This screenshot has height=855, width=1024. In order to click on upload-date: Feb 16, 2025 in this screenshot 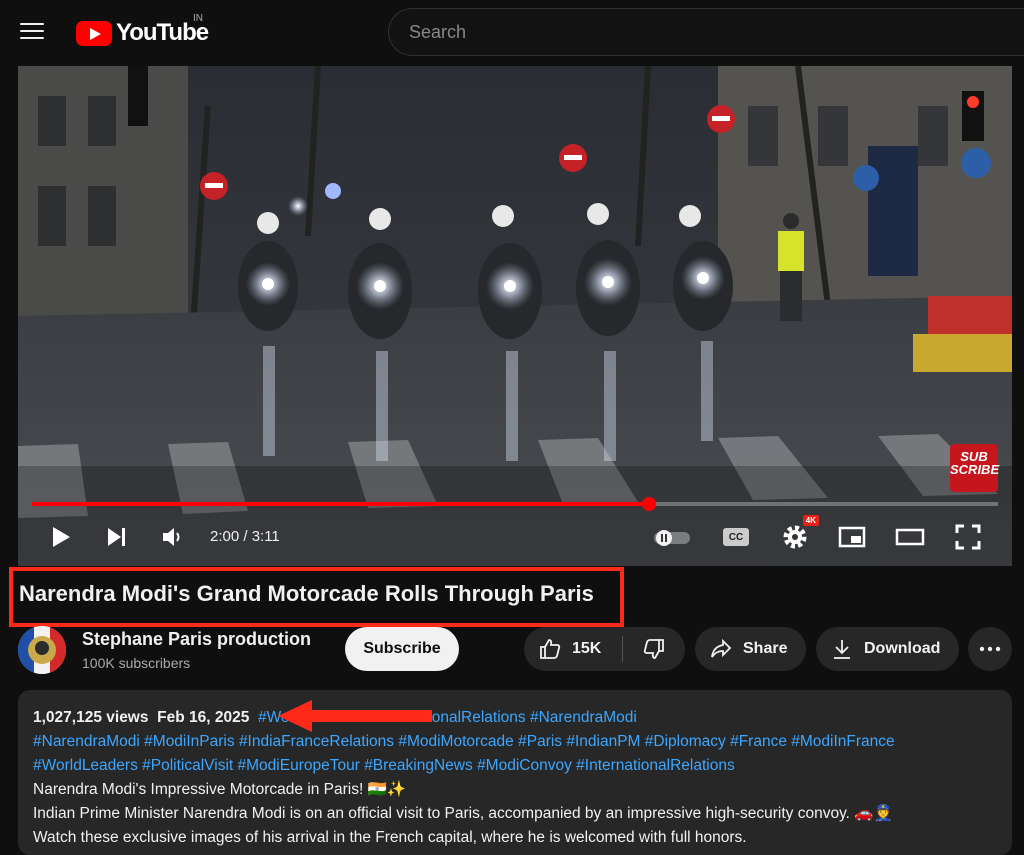, I will do `click(203, 717)`.